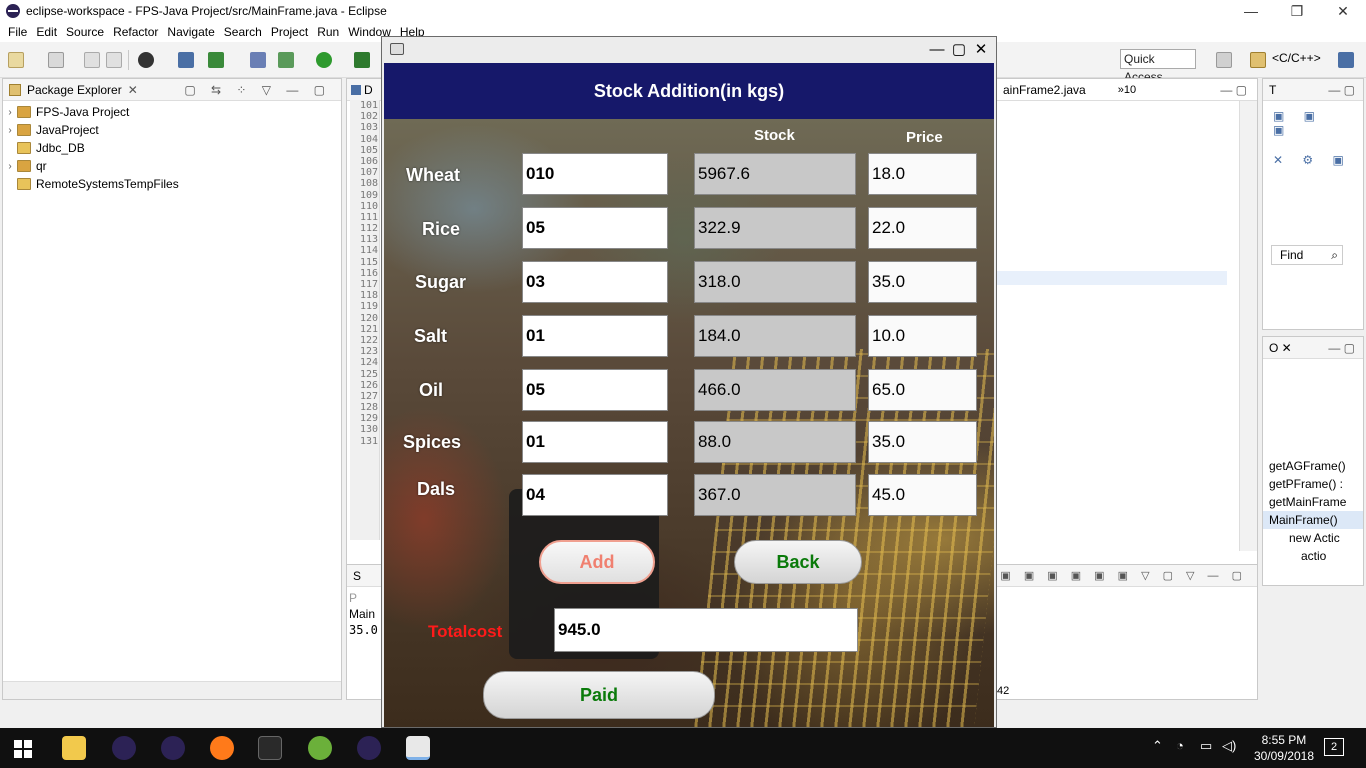 This screenshot has width=1366, height=768. Describe the element at coordinates (922, 174) in the screenshot. I see `price-field-wheat: 18.0` at that location.